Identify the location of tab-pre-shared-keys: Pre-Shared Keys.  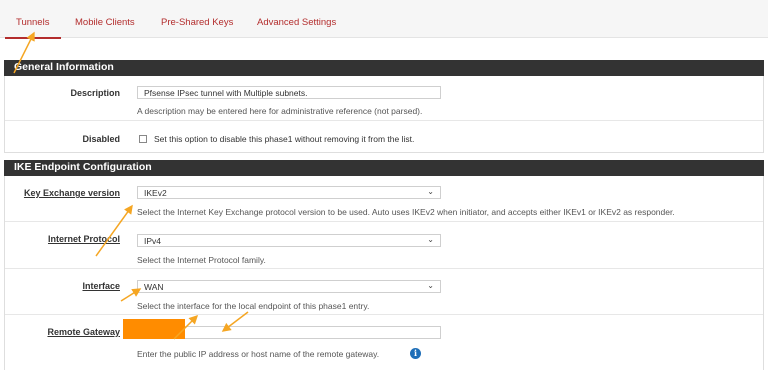
(197, 22).